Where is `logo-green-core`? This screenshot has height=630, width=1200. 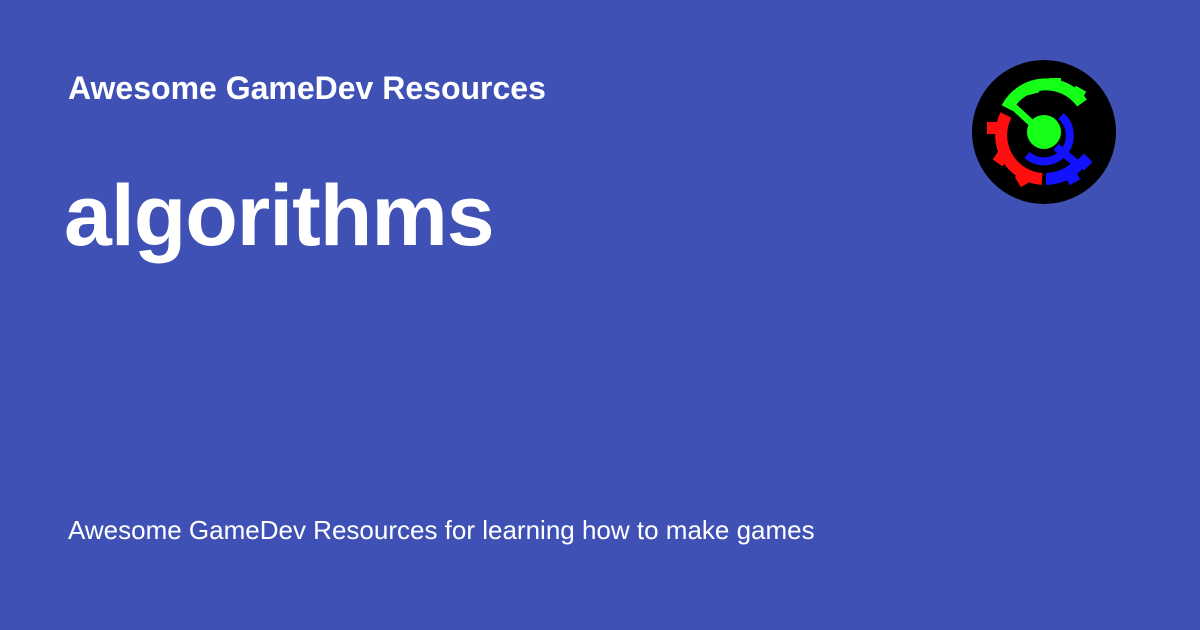
logo-green-core is located at coordinates (1044, 132).